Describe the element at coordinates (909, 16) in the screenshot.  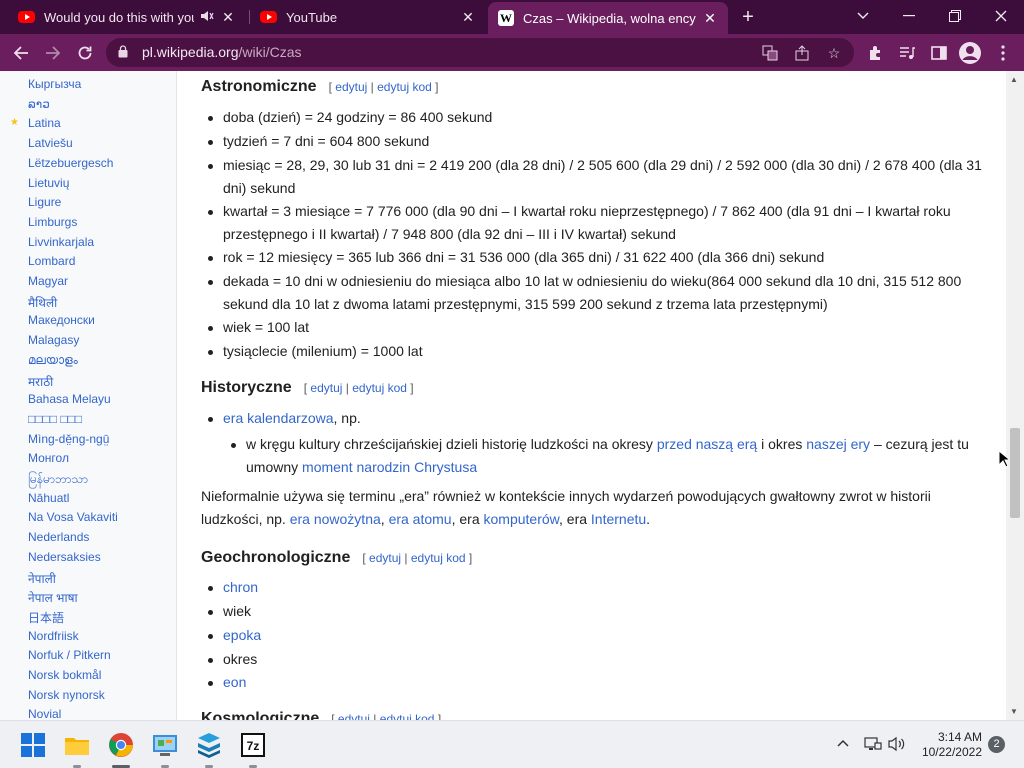
I see `minimize-button` at that location.